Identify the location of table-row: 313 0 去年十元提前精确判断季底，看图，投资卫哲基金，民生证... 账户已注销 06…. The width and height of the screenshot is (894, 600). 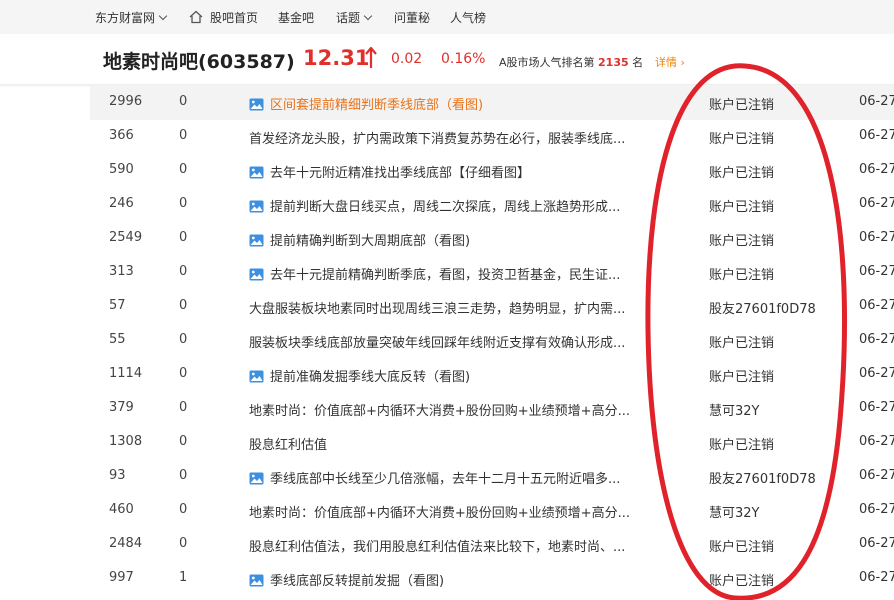
(492, 273).